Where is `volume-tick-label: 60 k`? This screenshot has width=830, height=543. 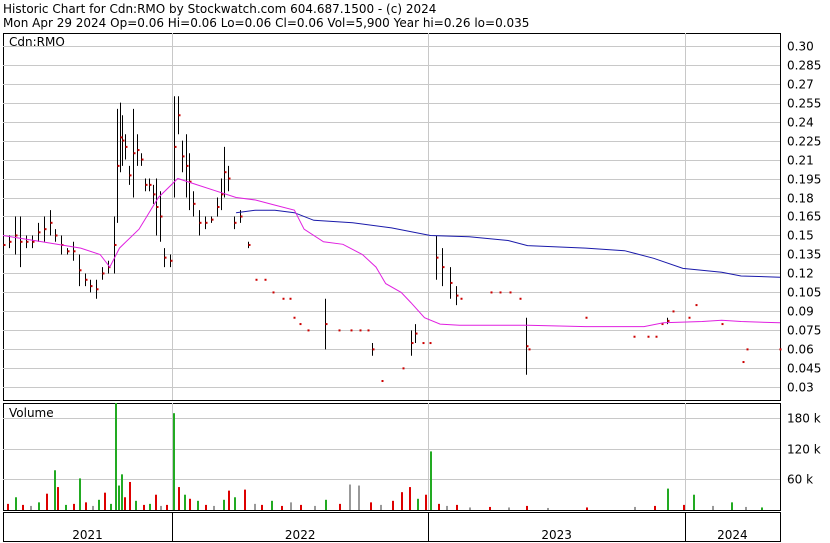
volume-tick-label: 60 k is located at coordinates (800, 480).